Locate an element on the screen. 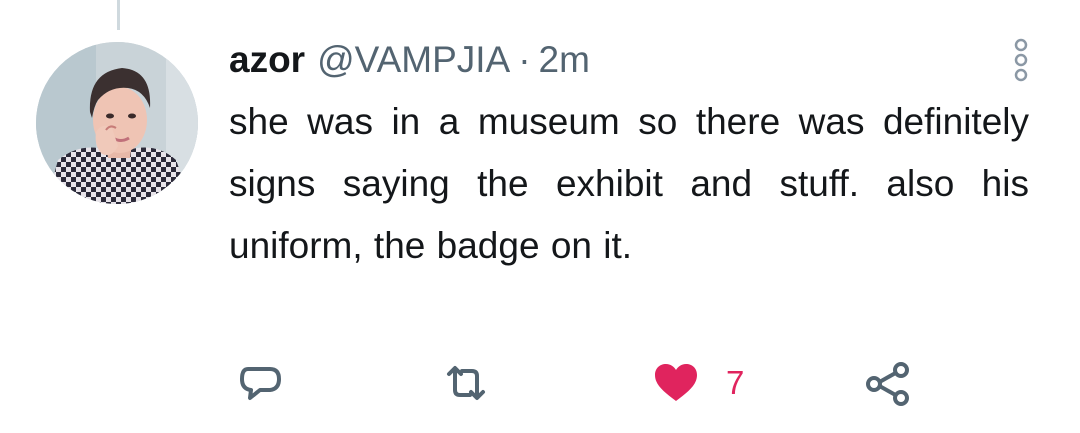  share-button is located at coordinates (888, 383).